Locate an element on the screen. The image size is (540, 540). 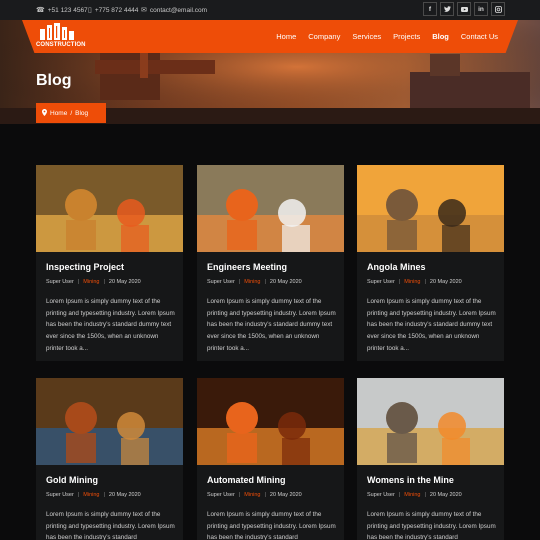
youtube-icon is located at coordinates (464, 9).